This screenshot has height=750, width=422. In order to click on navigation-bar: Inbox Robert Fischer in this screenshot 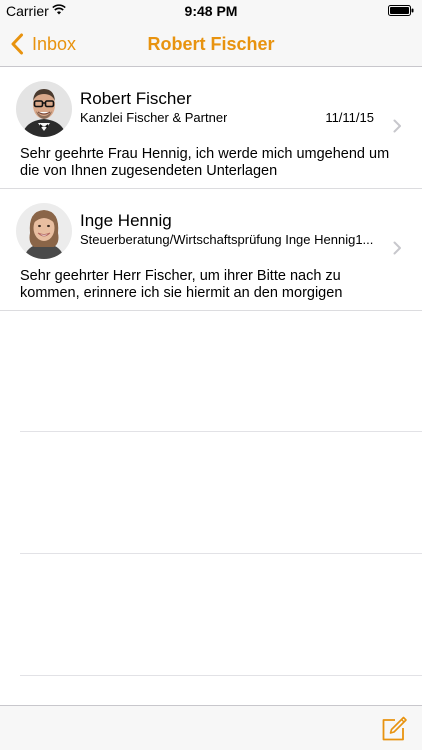, I will do `click(211, 44)`.